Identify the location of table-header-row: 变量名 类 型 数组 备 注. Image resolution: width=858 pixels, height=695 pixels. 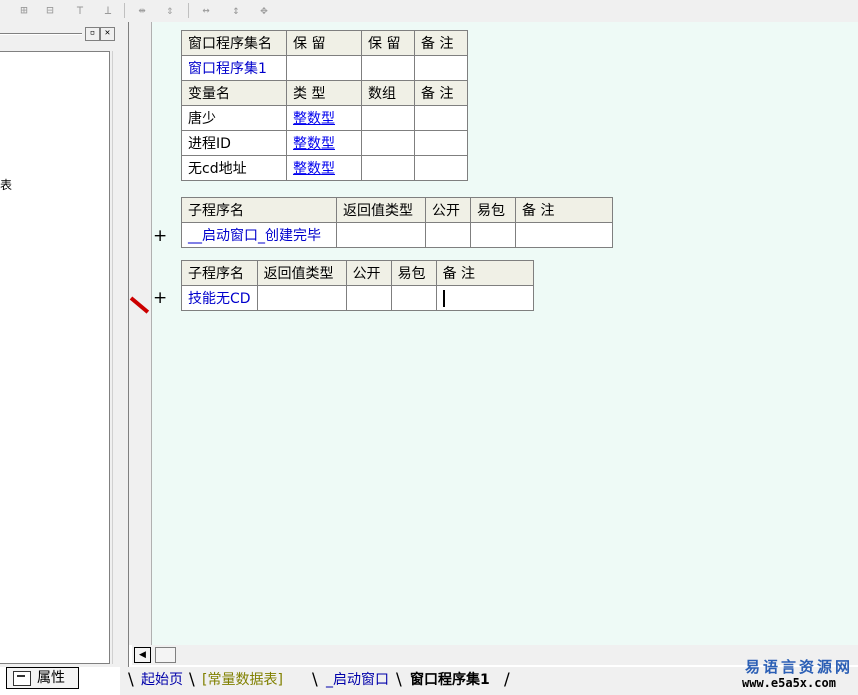
(324, 93).